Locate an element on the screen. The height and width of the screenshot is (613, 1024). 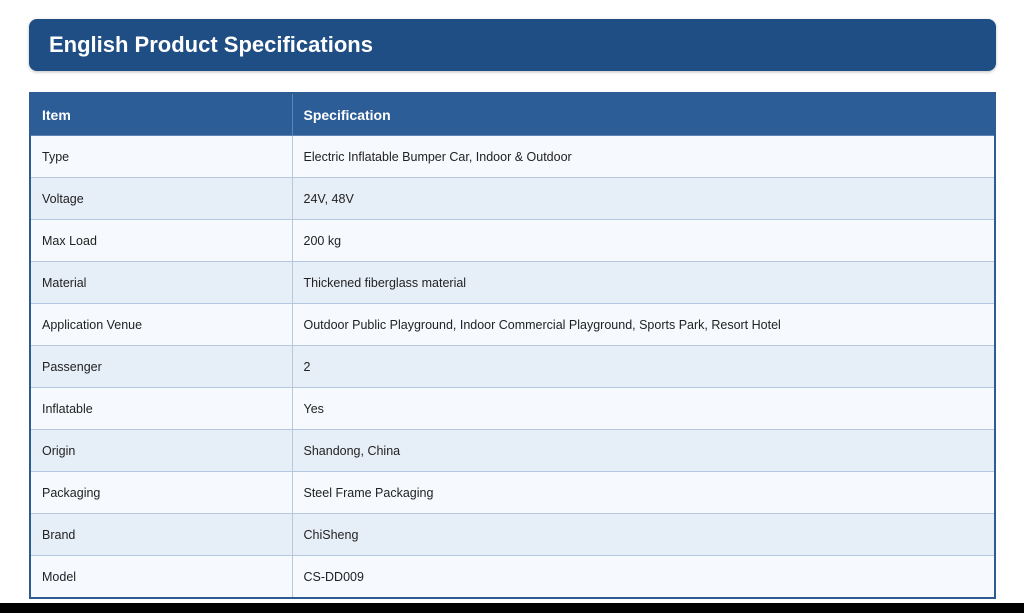
table-row: Packaging Steel Frame Packaging is located at coordinates (512, 492).